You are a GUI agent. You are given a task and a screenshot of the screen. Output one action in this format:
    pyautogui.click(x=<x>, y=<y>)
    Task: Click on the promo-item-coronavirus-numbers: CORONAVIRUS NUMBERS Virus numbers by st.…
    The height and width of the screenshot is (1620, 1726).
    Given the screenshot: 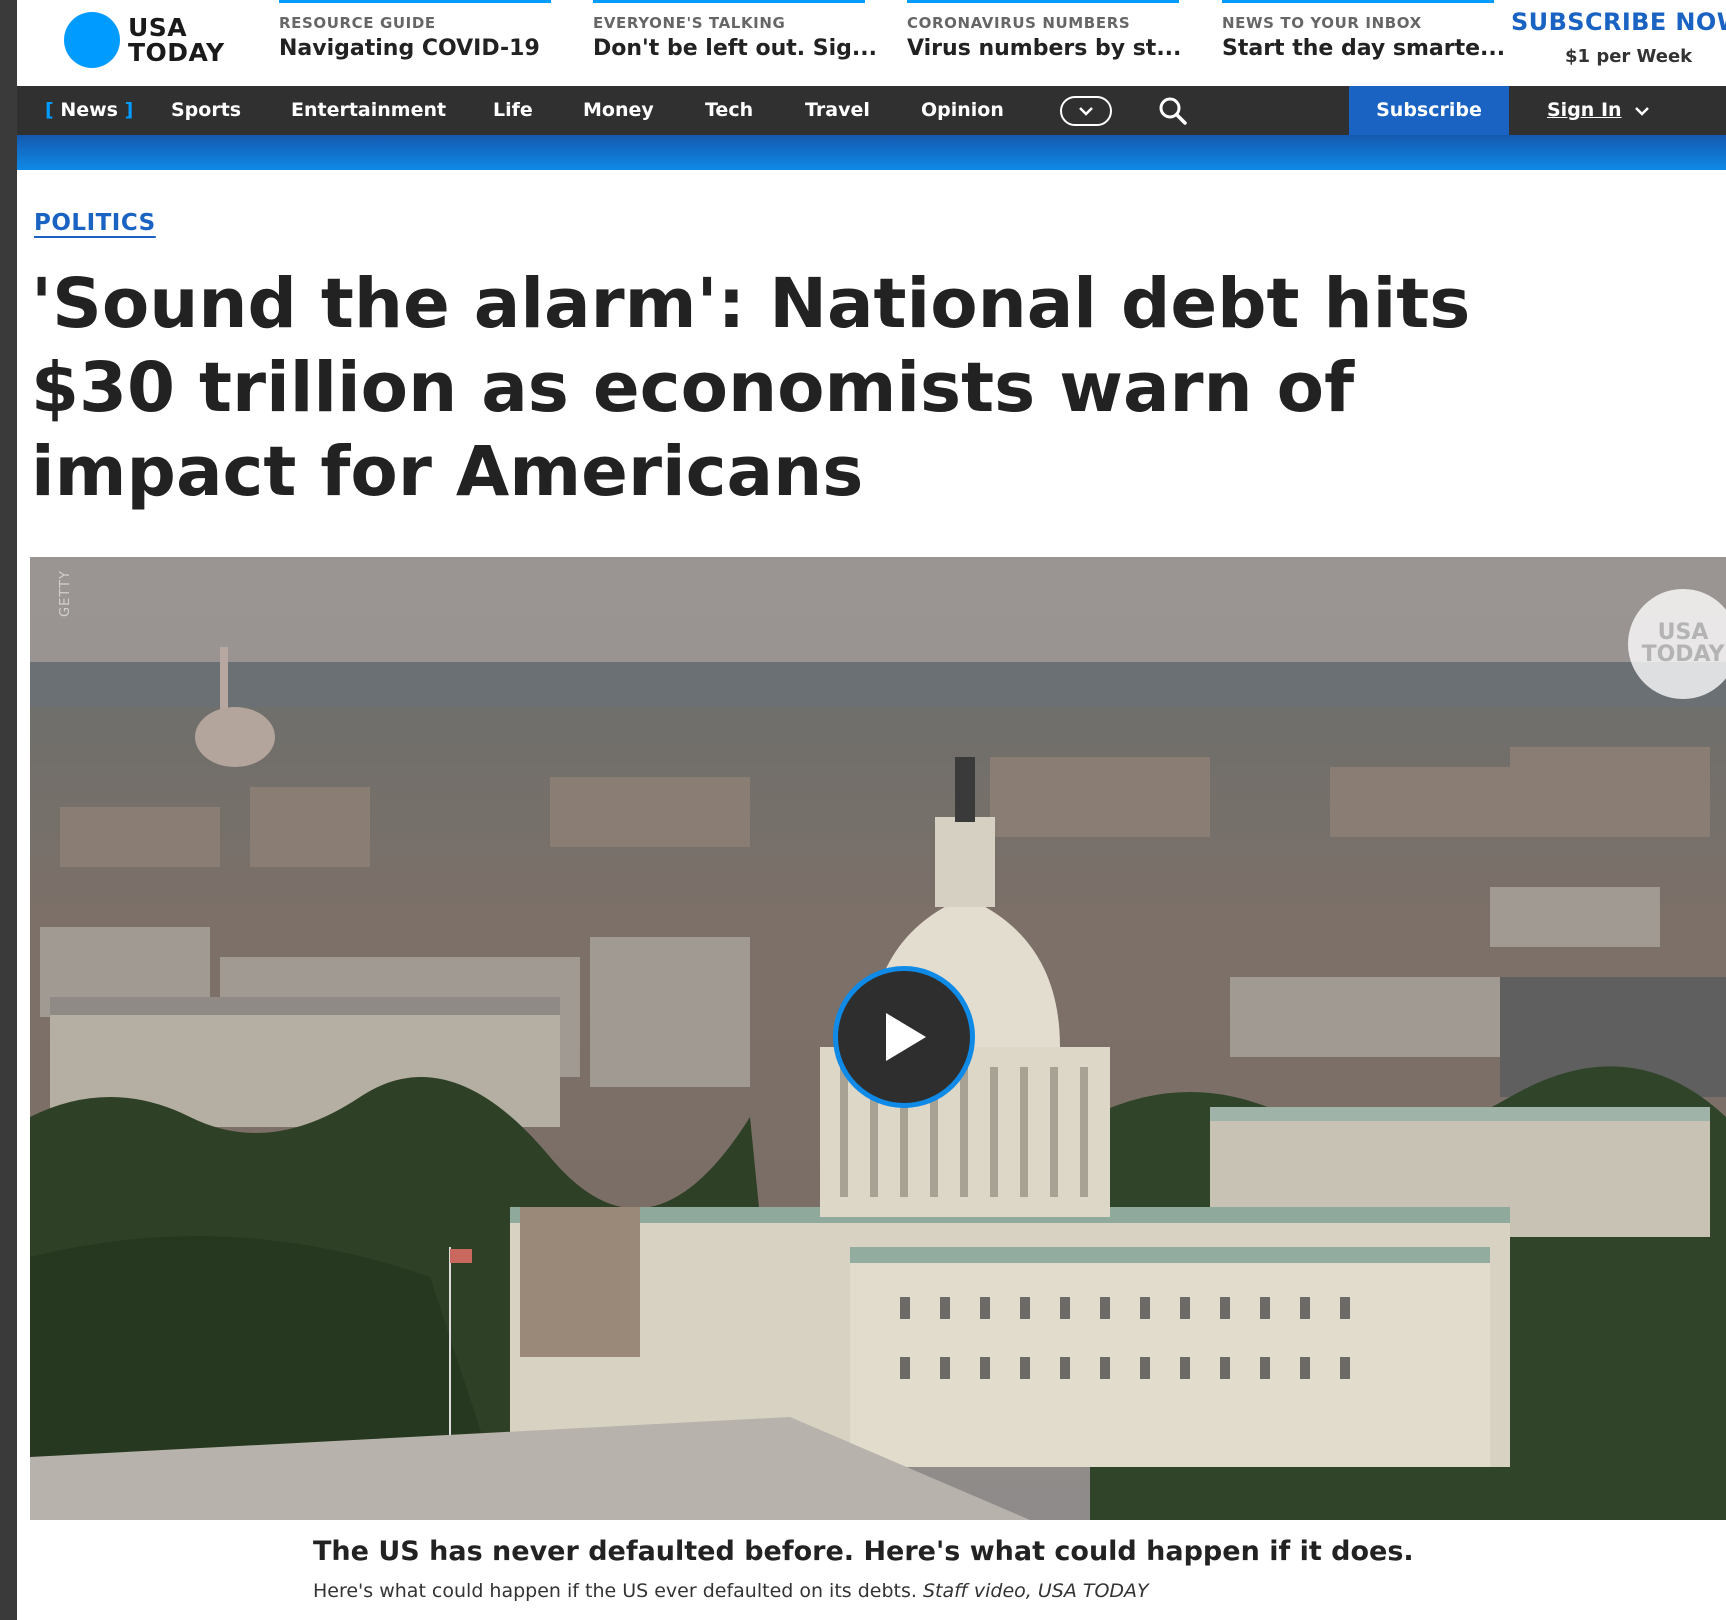 What is the action you would take?
    pyautogui.click(x=1044, y=43)
    